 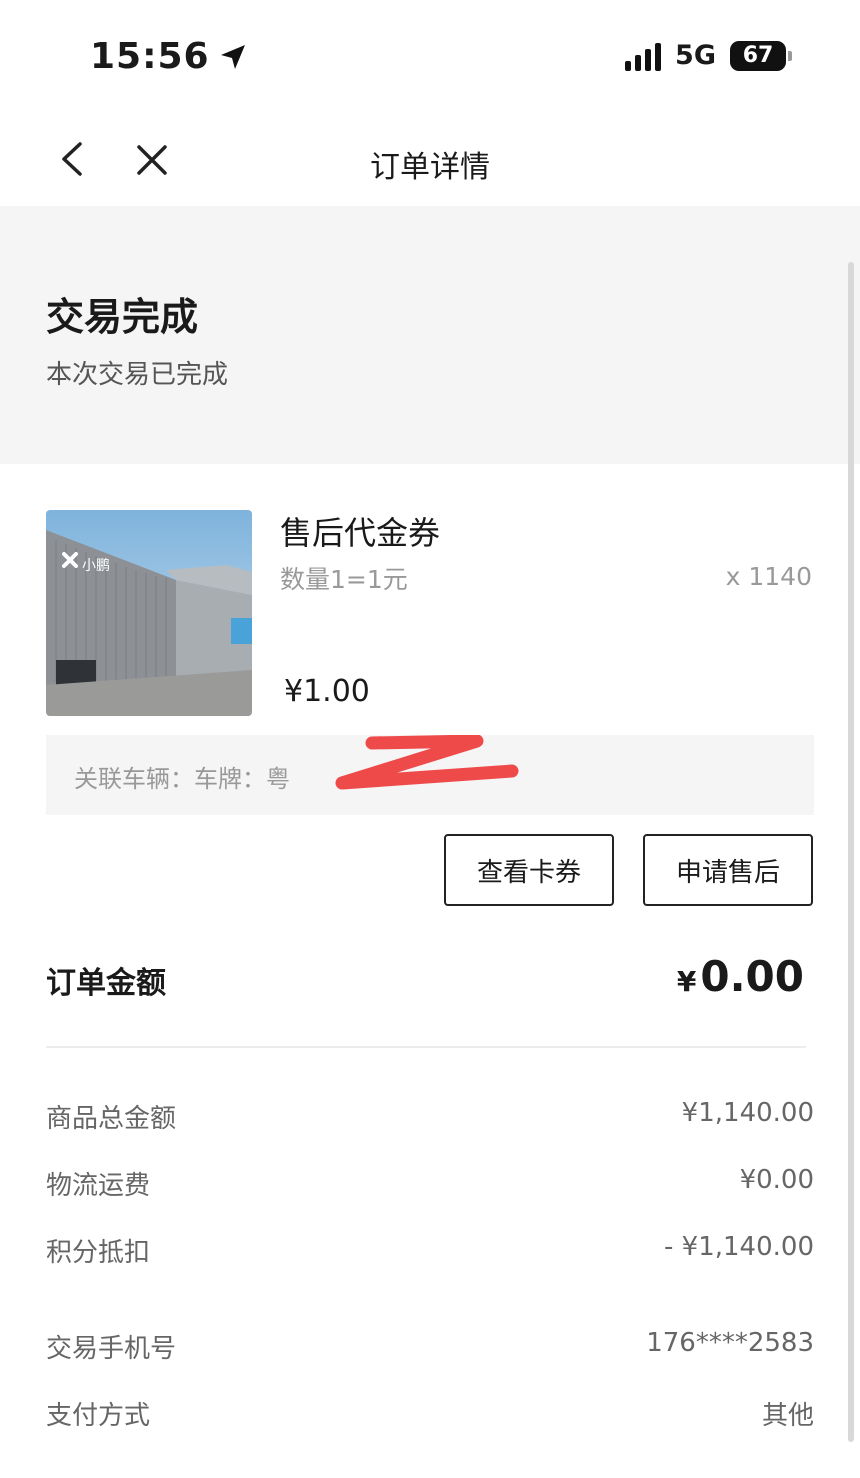 I want to click on status-time: 15:56, so click(x=169, y=56).